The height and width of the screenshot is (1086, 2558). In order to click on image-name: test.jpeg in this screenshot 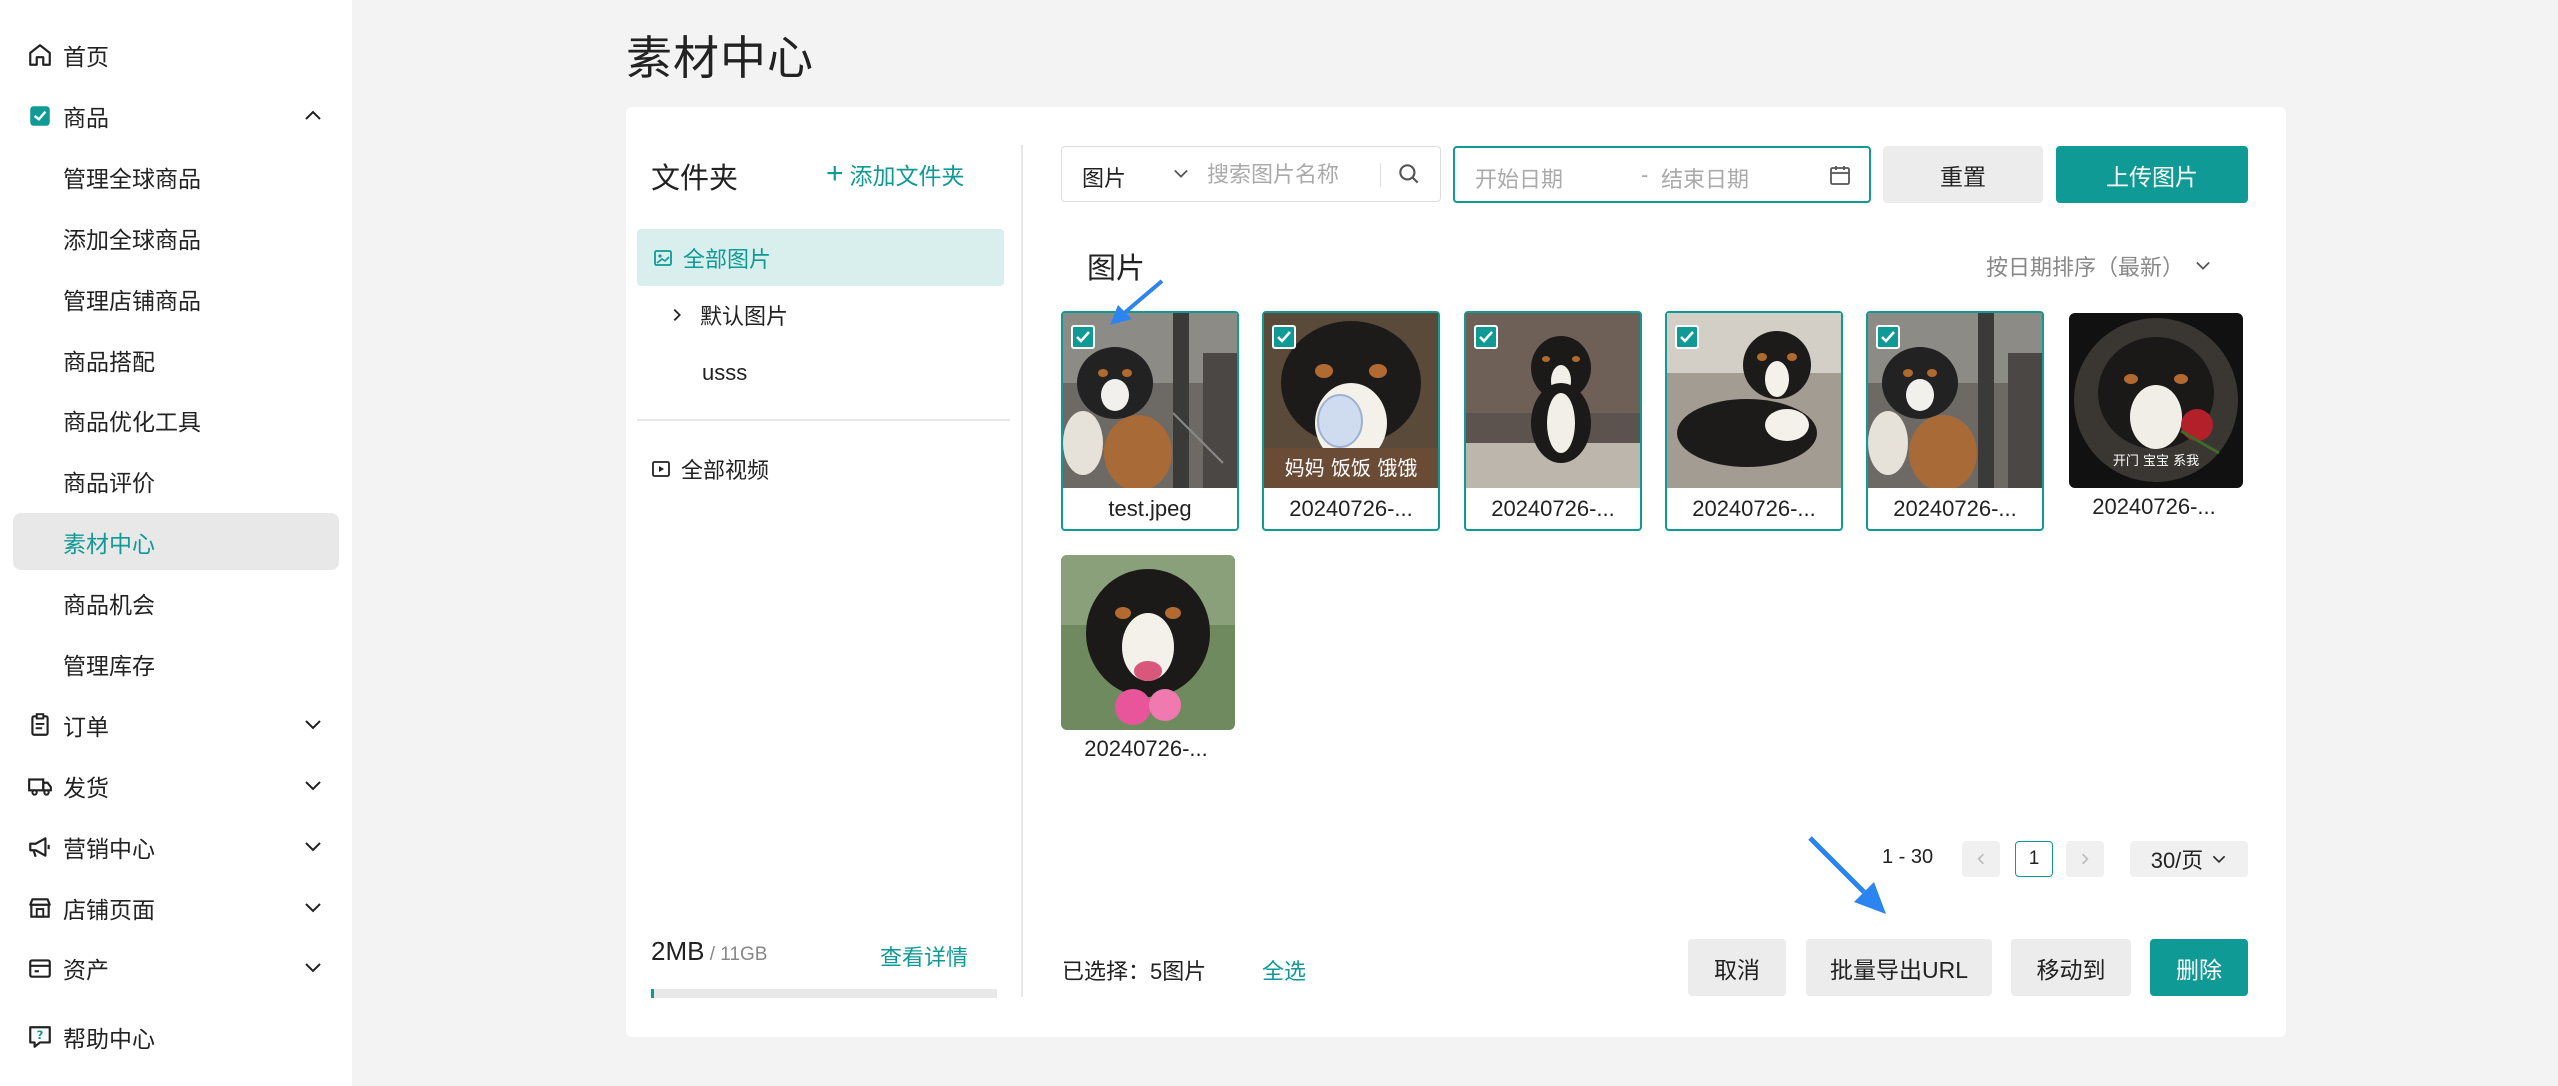, I will do `click(1150, 508)`.